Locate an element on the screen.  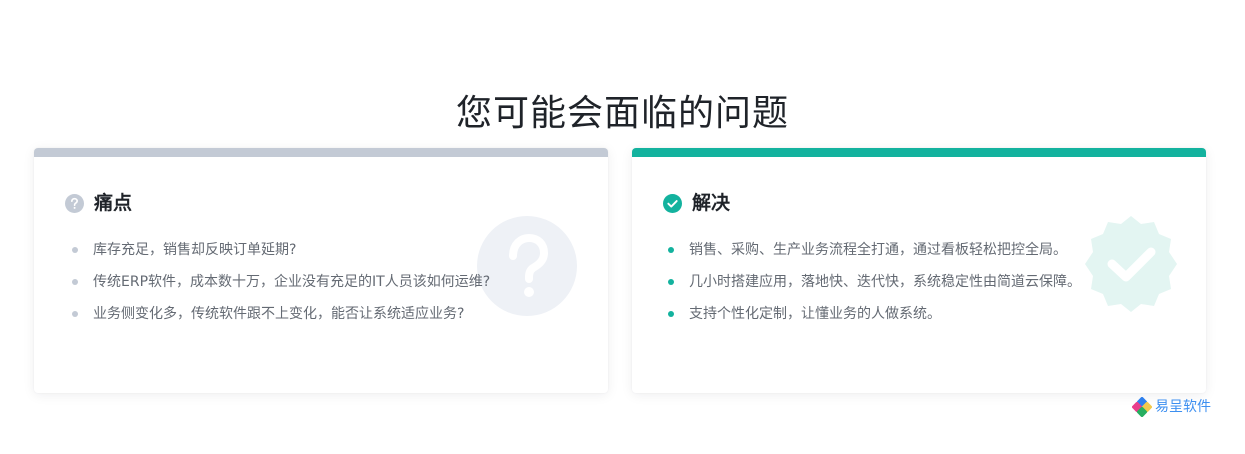
pain-item-text: 业务侧变化多，传统软件跟不上变化，能否让系统适应业务? is located at coordinates (279, 314).